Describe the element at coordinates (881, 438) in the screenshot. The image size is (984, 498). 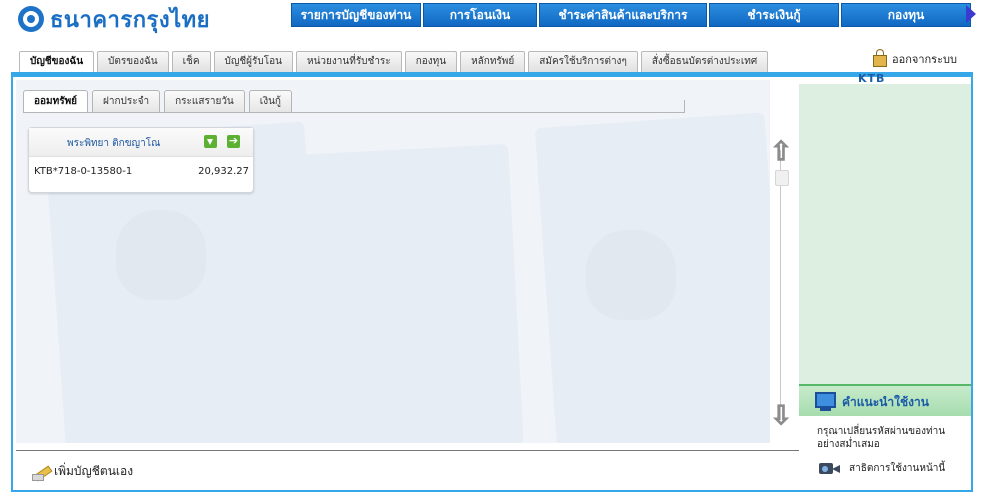
I see `help-text: กรุณาเปลี่ยนรหัสผ่านของท่านอย่างสม่ำเสมอ` at that location.